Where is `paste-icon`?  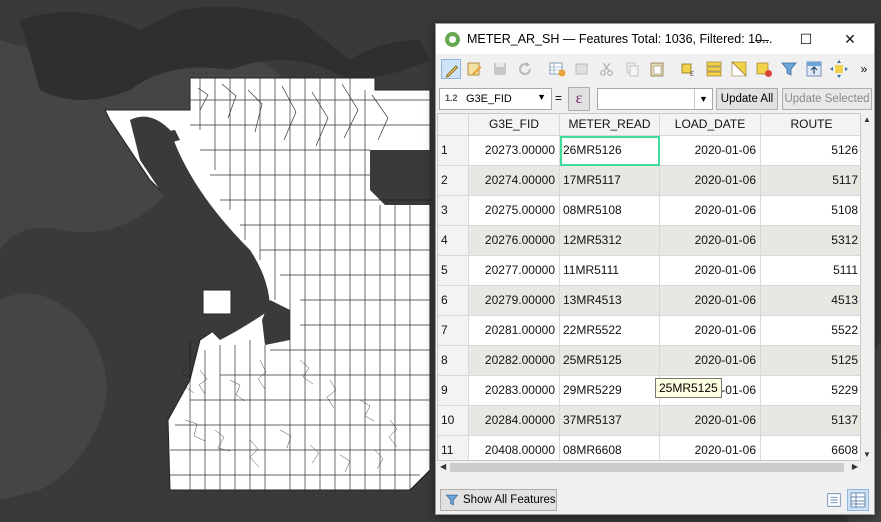 paste-icon is located at coordinates (657, 69).